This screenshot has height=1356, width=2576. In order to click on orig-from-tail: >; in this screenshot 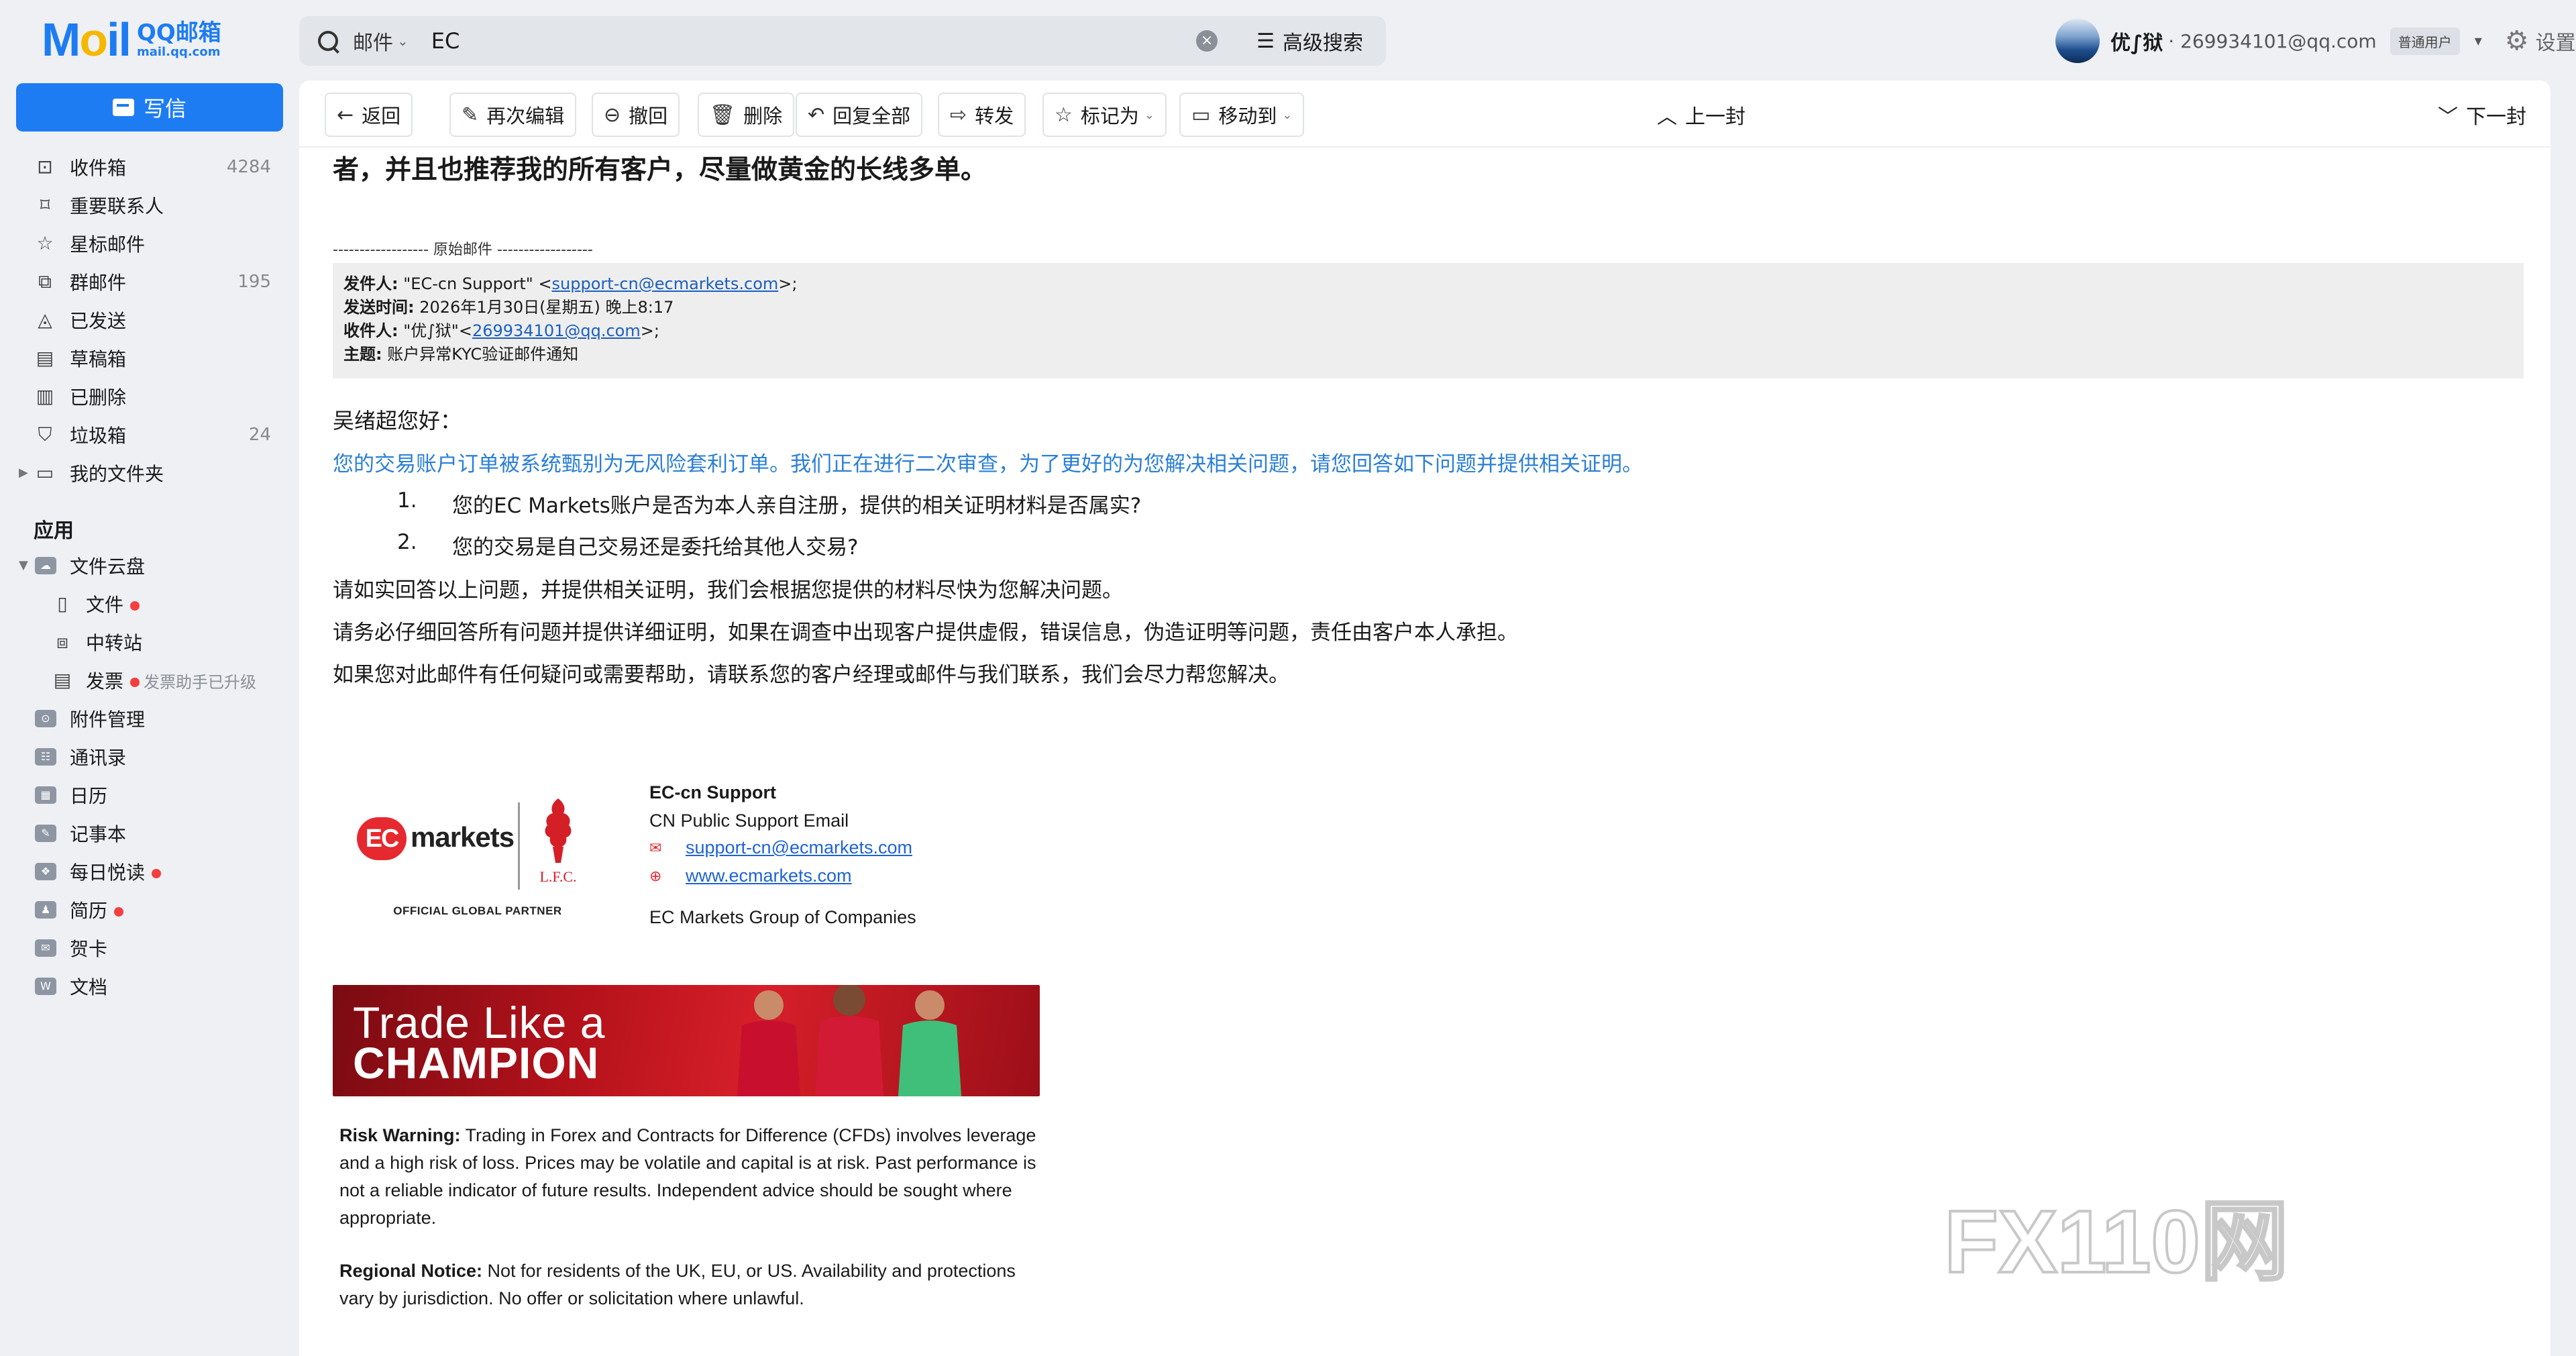, I will do `click(788, 283)`.